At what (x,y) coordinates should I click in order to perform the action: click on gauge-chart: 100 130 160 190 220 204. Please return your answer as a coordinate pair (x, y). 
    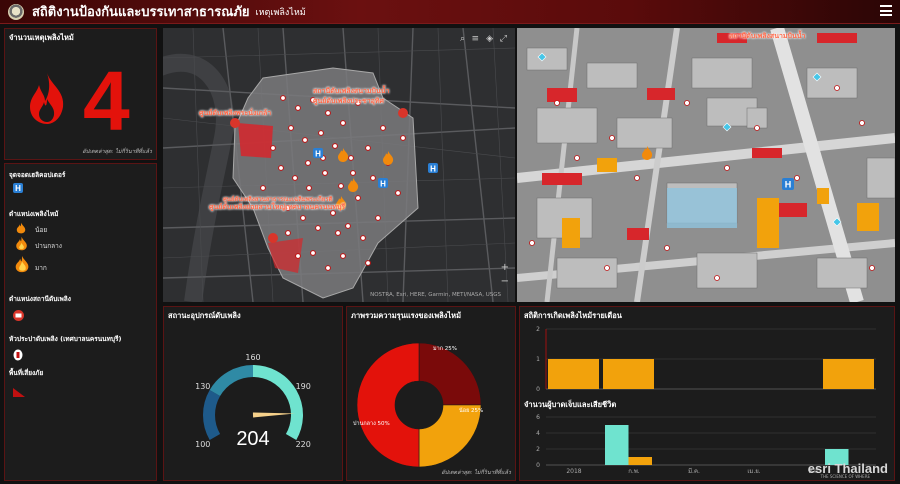
    Looking at the image, I should click on (253, 401).